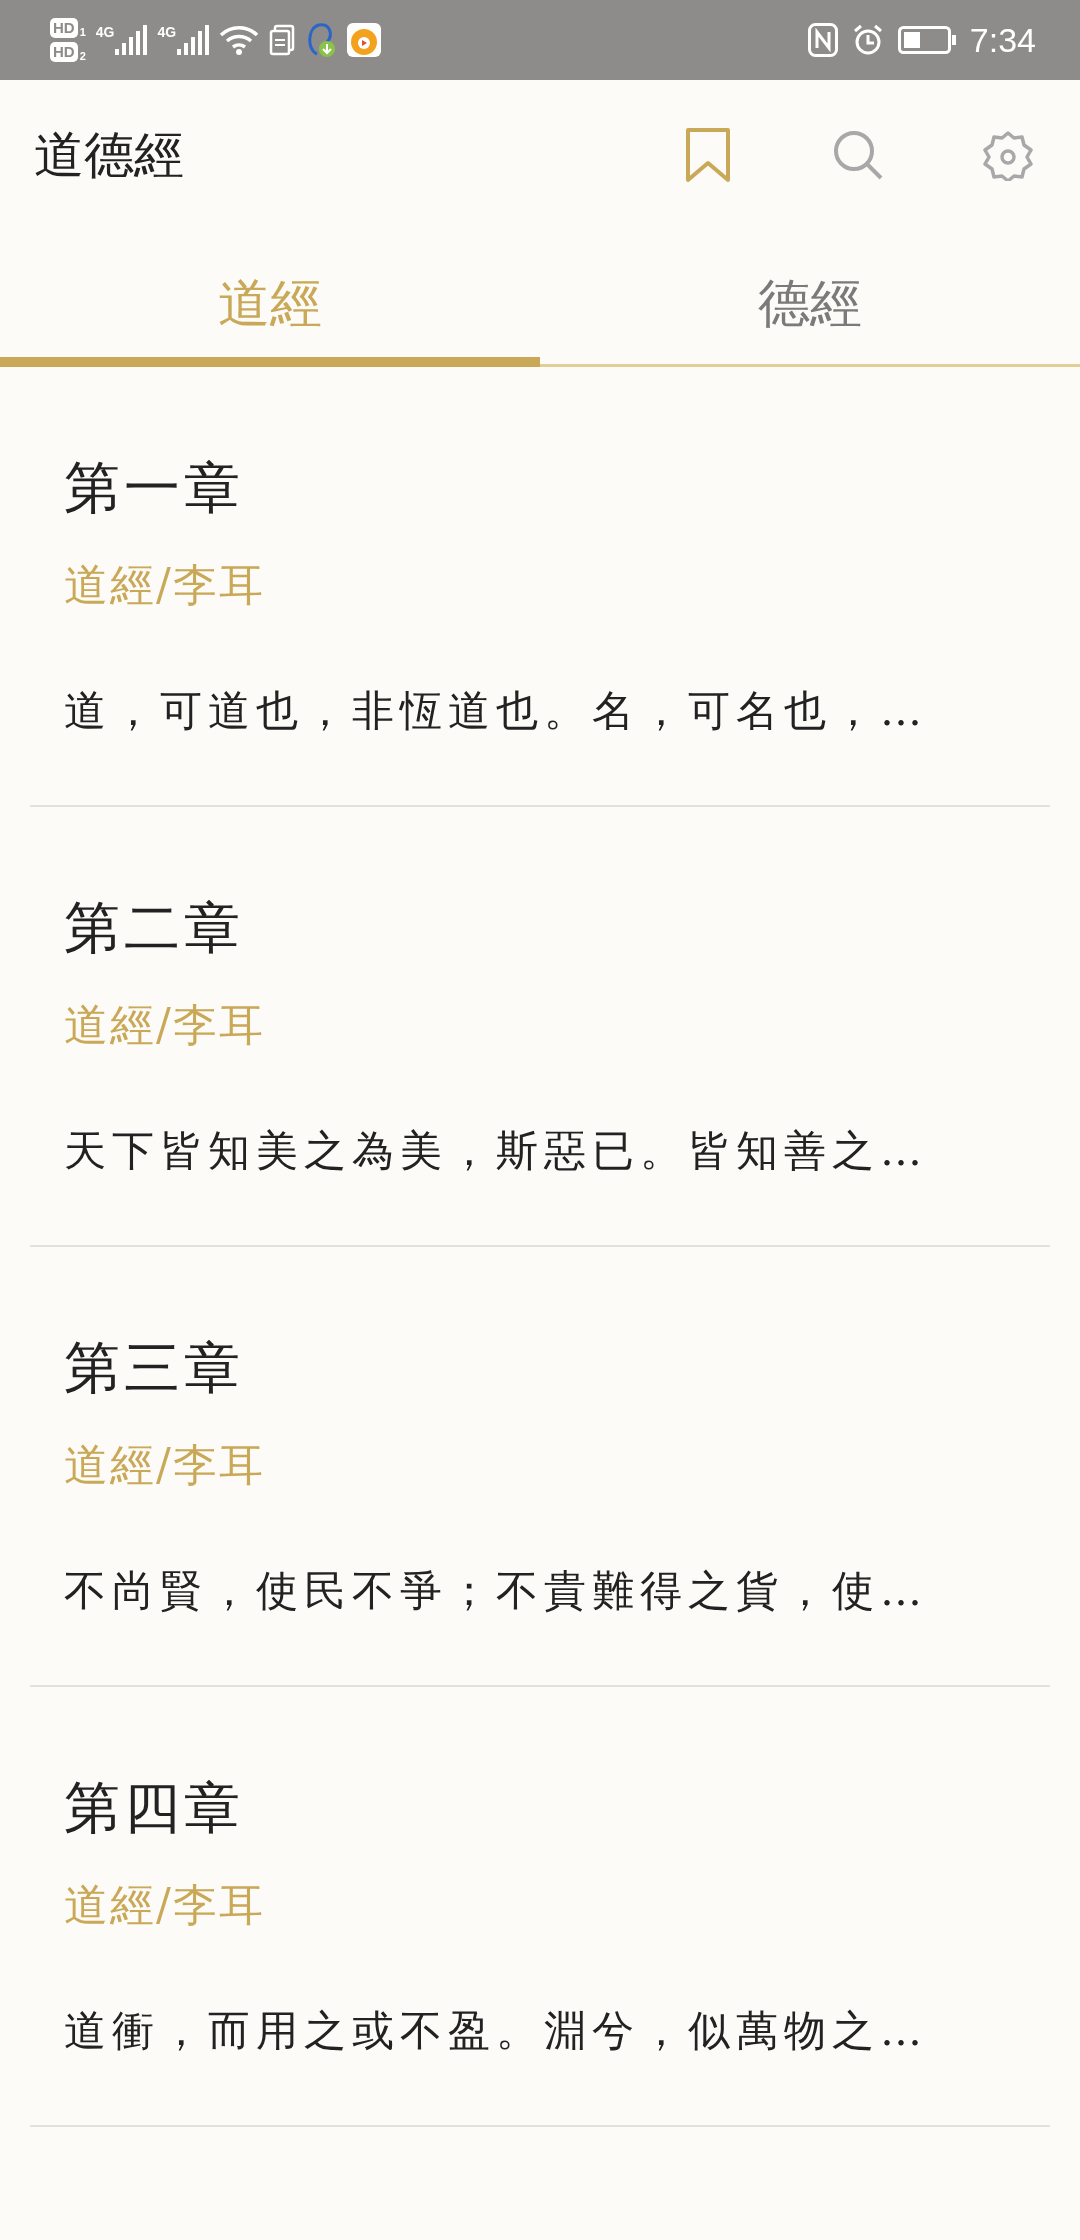 The image size is (1080, 2240). What do you see at coordinates (239, 40) in the screenshot?
I see `wifi-icon` at bounding box center [239, 40].